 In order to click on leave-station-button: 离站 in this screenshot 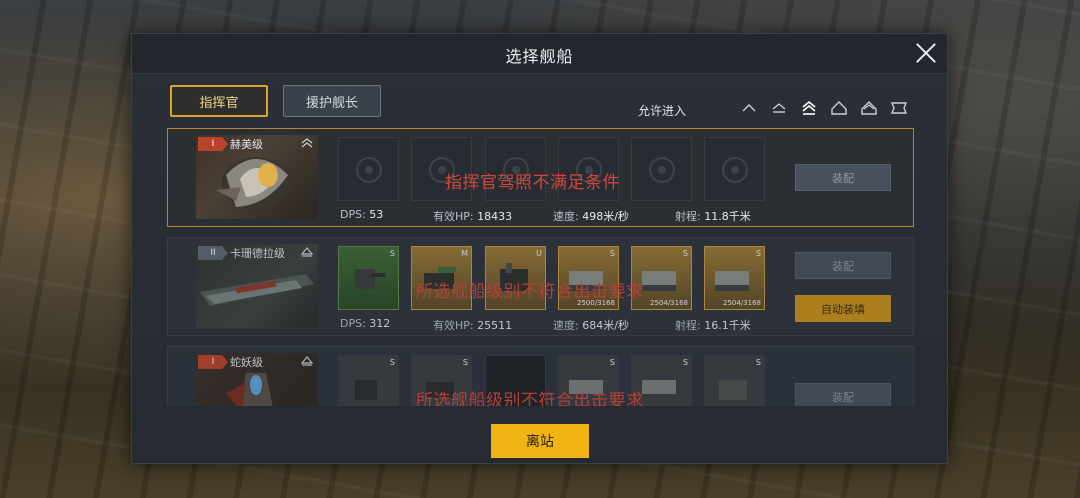, I will do `click(540, 441)`.